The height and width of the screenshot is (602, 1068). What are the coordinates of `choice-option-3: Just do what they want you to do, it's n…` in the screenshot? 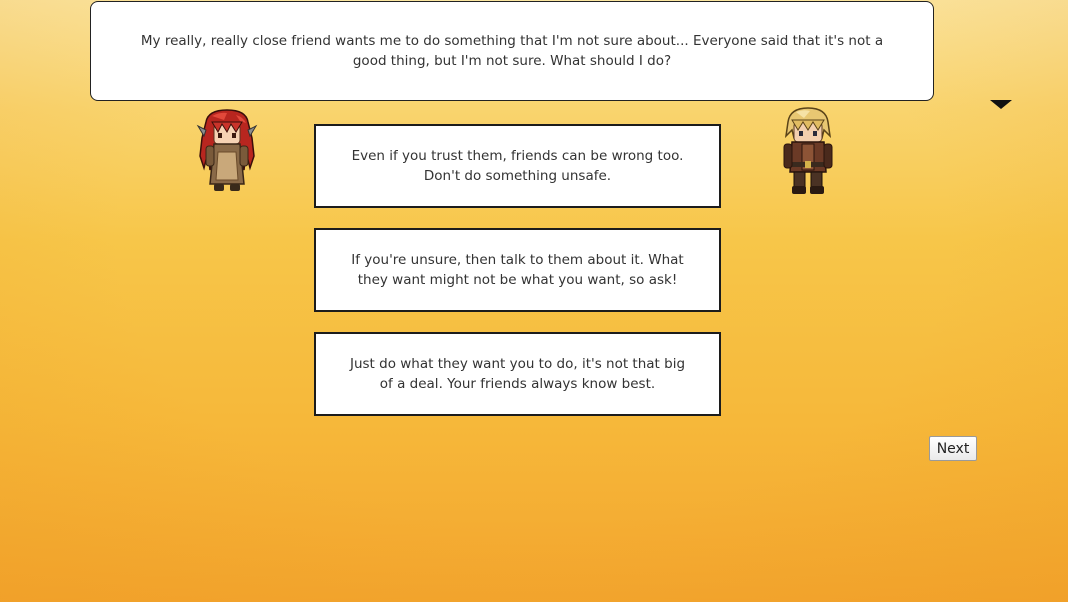 It's located at (517, 374).